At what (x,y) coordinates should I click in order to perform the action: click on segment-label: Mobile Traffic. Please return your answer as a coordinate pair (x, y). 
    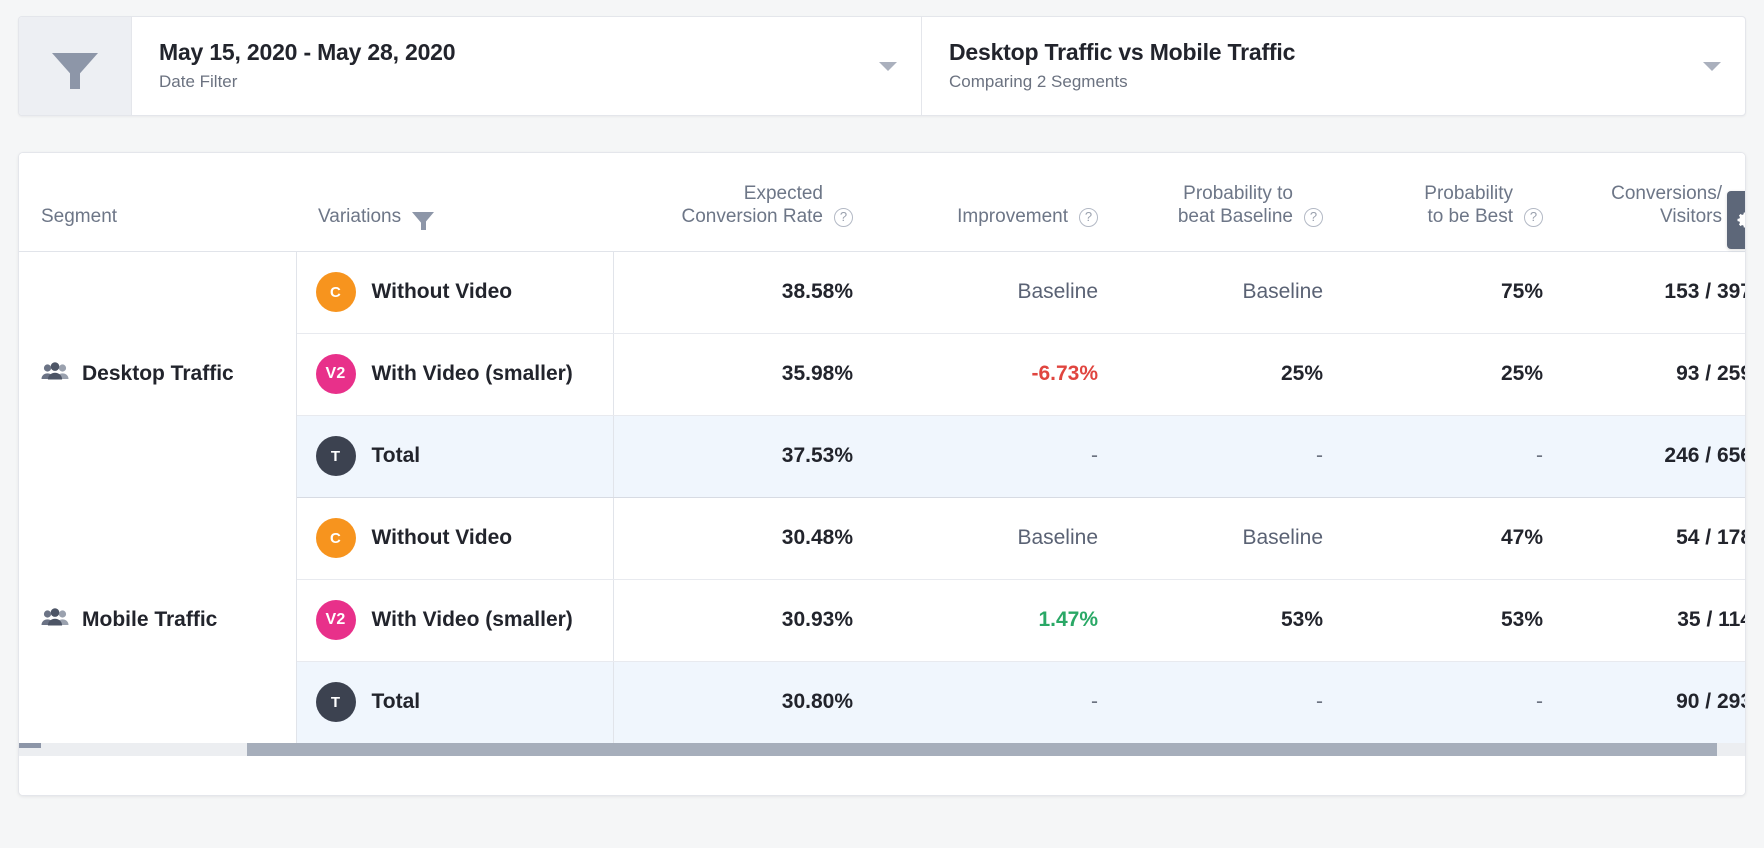
    Looking at the image, I should click on (157, 620).